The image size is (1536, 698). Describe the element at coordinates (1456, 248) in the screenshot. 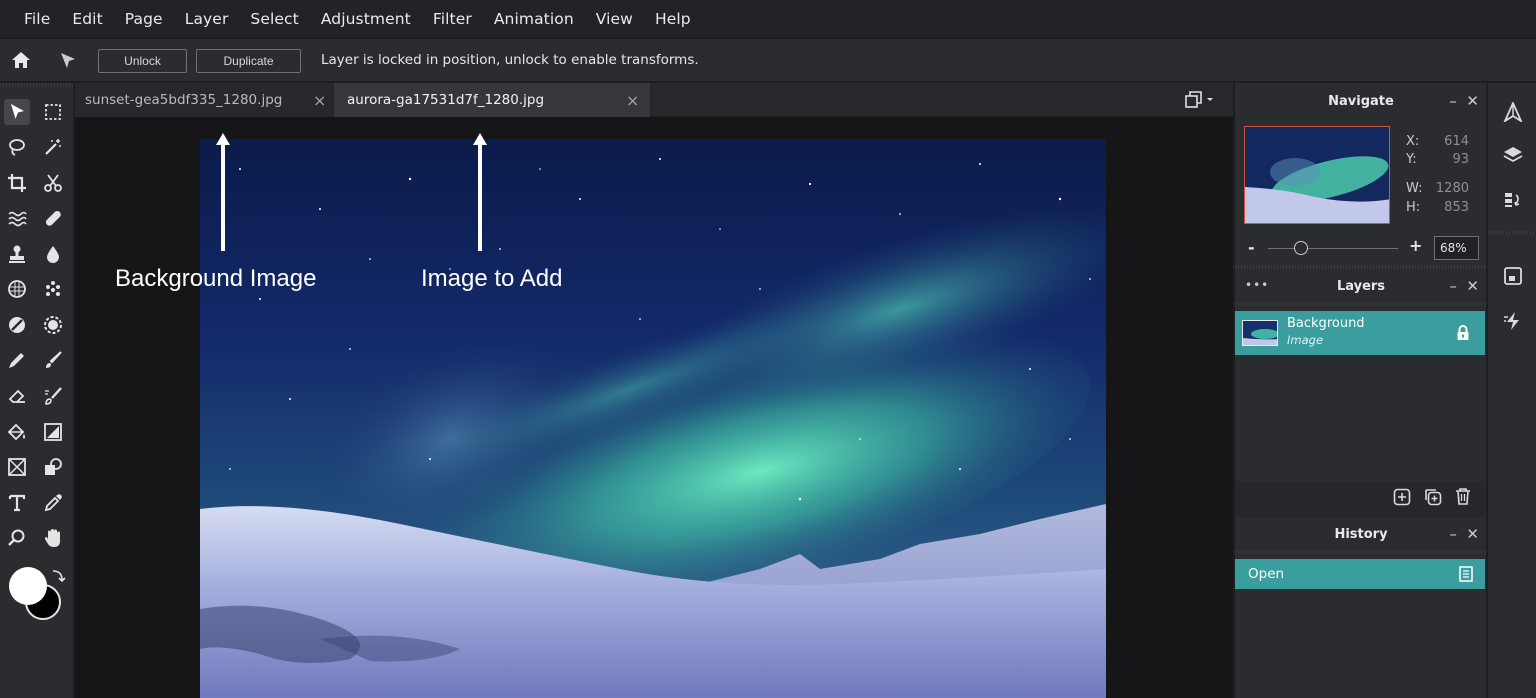

I see `zoom-level-field: 68%` at that location.